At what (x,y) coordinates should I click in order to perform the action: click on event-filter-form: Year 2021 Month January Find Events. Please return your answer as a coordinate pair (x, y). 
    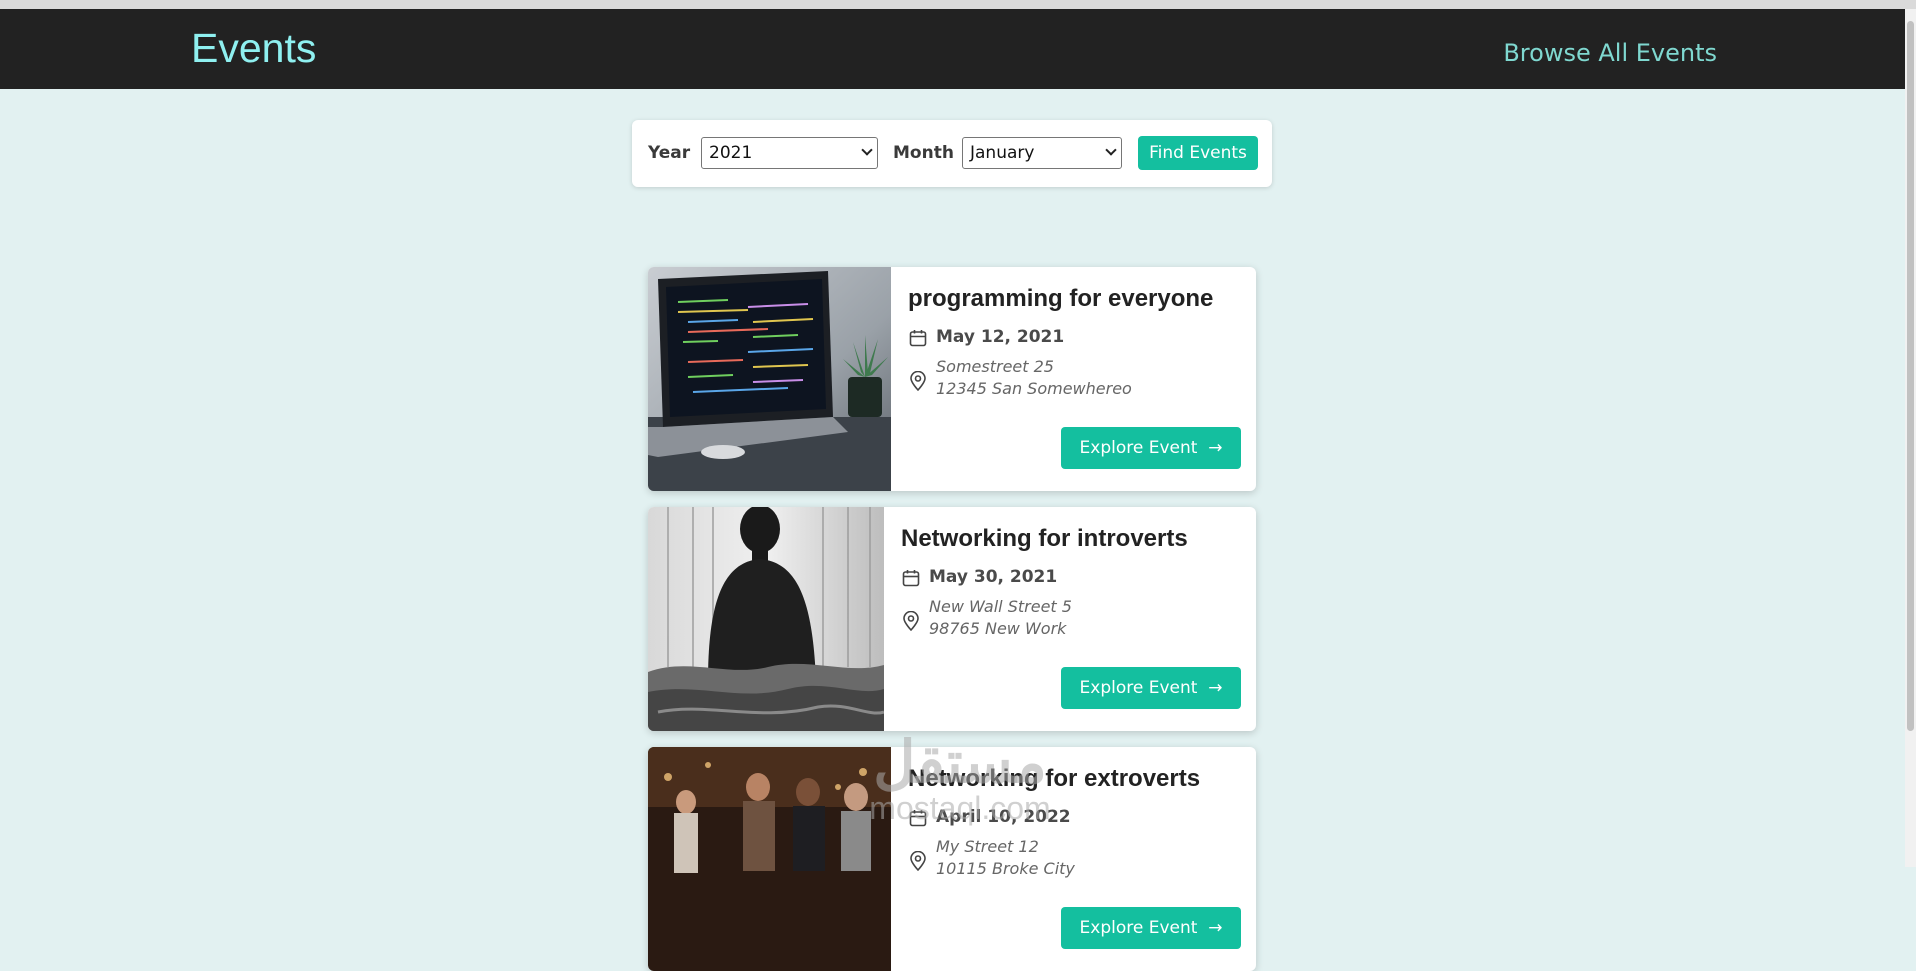
    Looking at the image, I should click on (952, 153).